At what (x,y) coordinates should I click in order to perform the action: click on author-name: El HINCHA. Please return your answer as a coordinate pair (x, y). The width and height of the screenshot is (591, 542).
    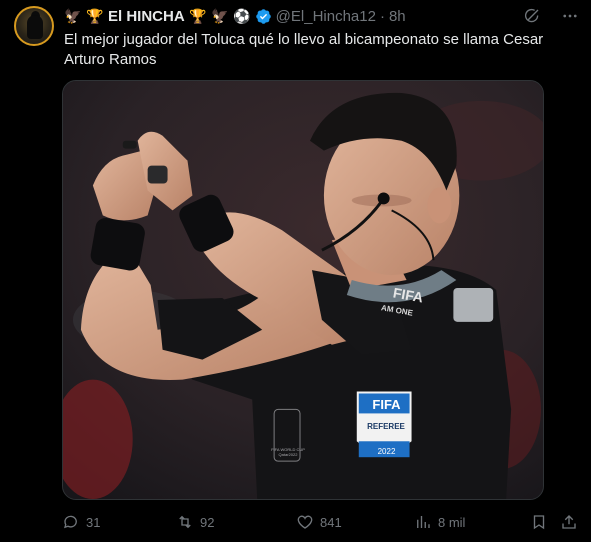
    Looking at the image, I should click on (146, 16).